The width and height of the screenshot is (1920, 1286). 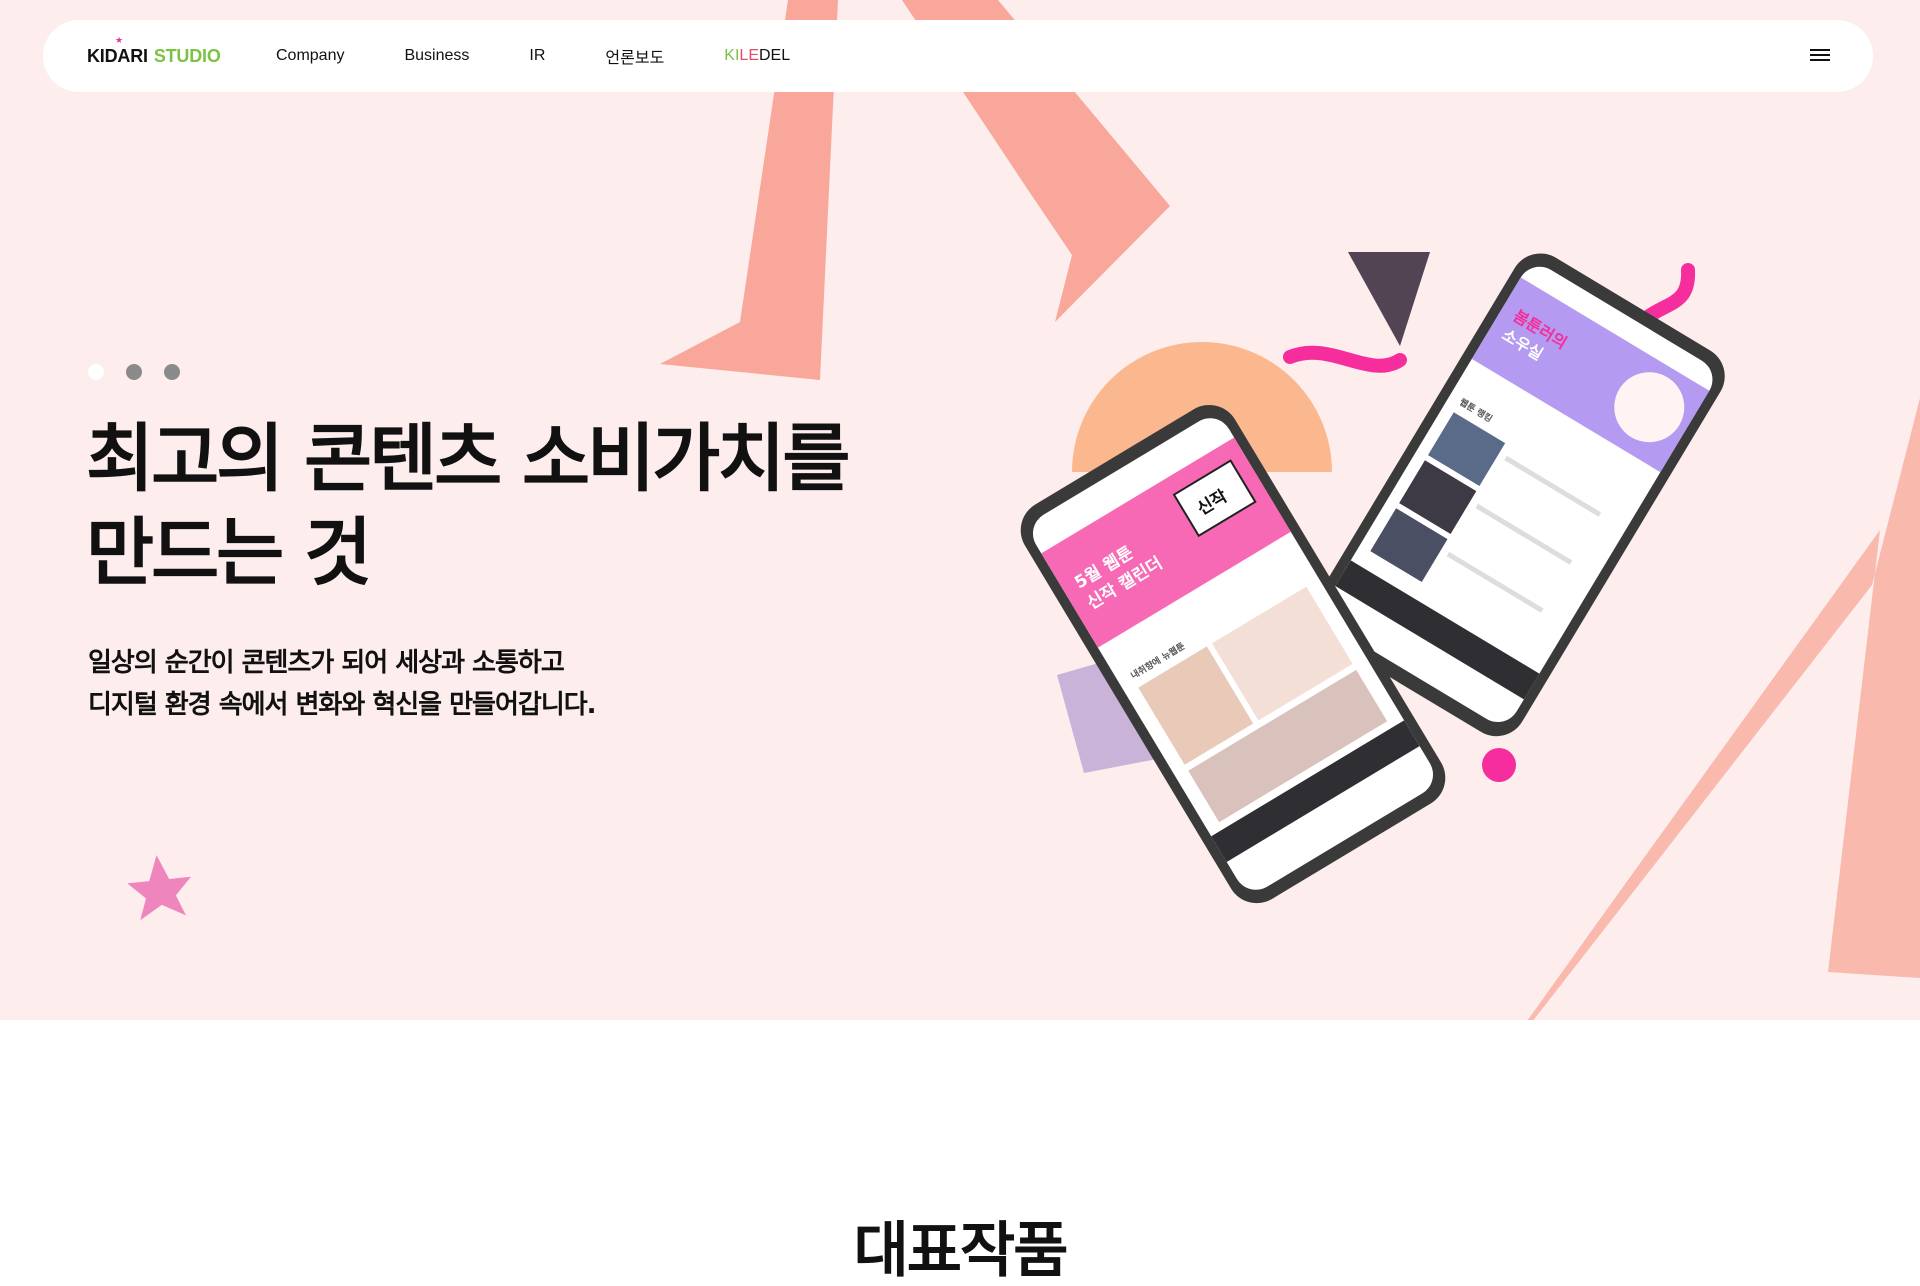 What do you see at coordinates (634, 56) in the screenshot?
I see `nav-press: 언론보도` at bounding box center [634, 56].